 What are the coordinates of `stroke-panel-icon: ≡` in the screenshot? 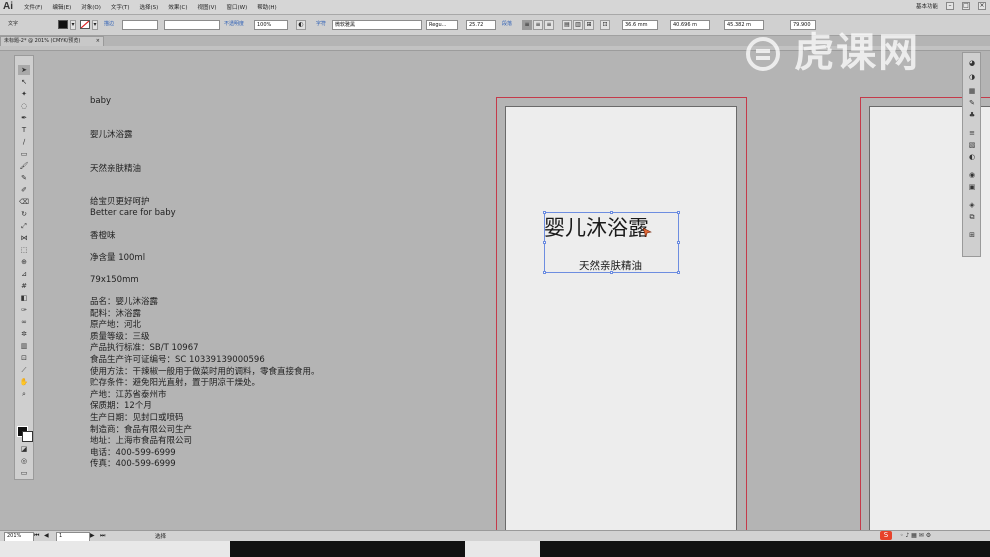 It's located at (972, 133).